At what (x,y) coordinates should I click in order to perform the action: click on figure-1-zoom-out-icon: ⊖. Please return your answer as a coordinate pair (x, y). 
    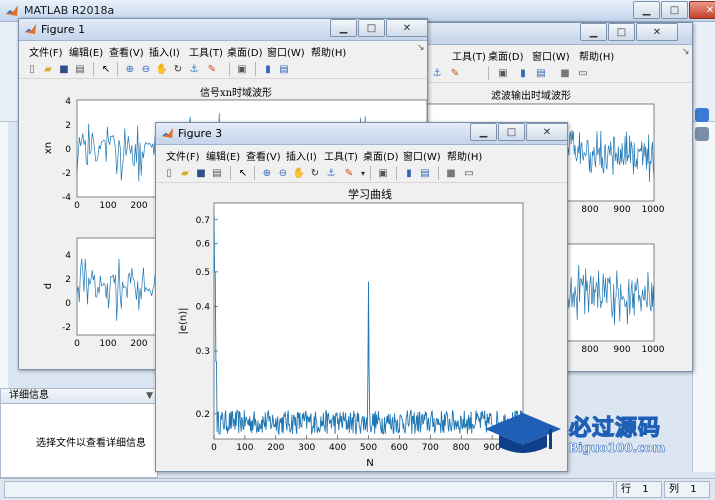
    Looking at the image, I should click on (146, 69).